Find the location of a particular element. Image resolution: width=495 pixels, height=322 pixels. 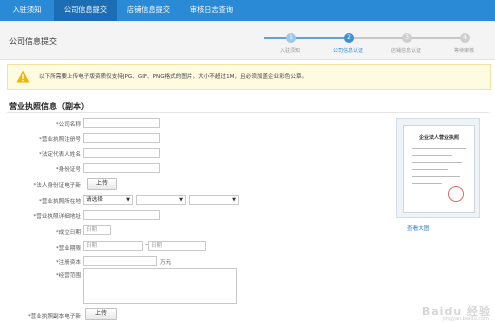

id-upload-button: 上传 is located at coordinates (102, 184).